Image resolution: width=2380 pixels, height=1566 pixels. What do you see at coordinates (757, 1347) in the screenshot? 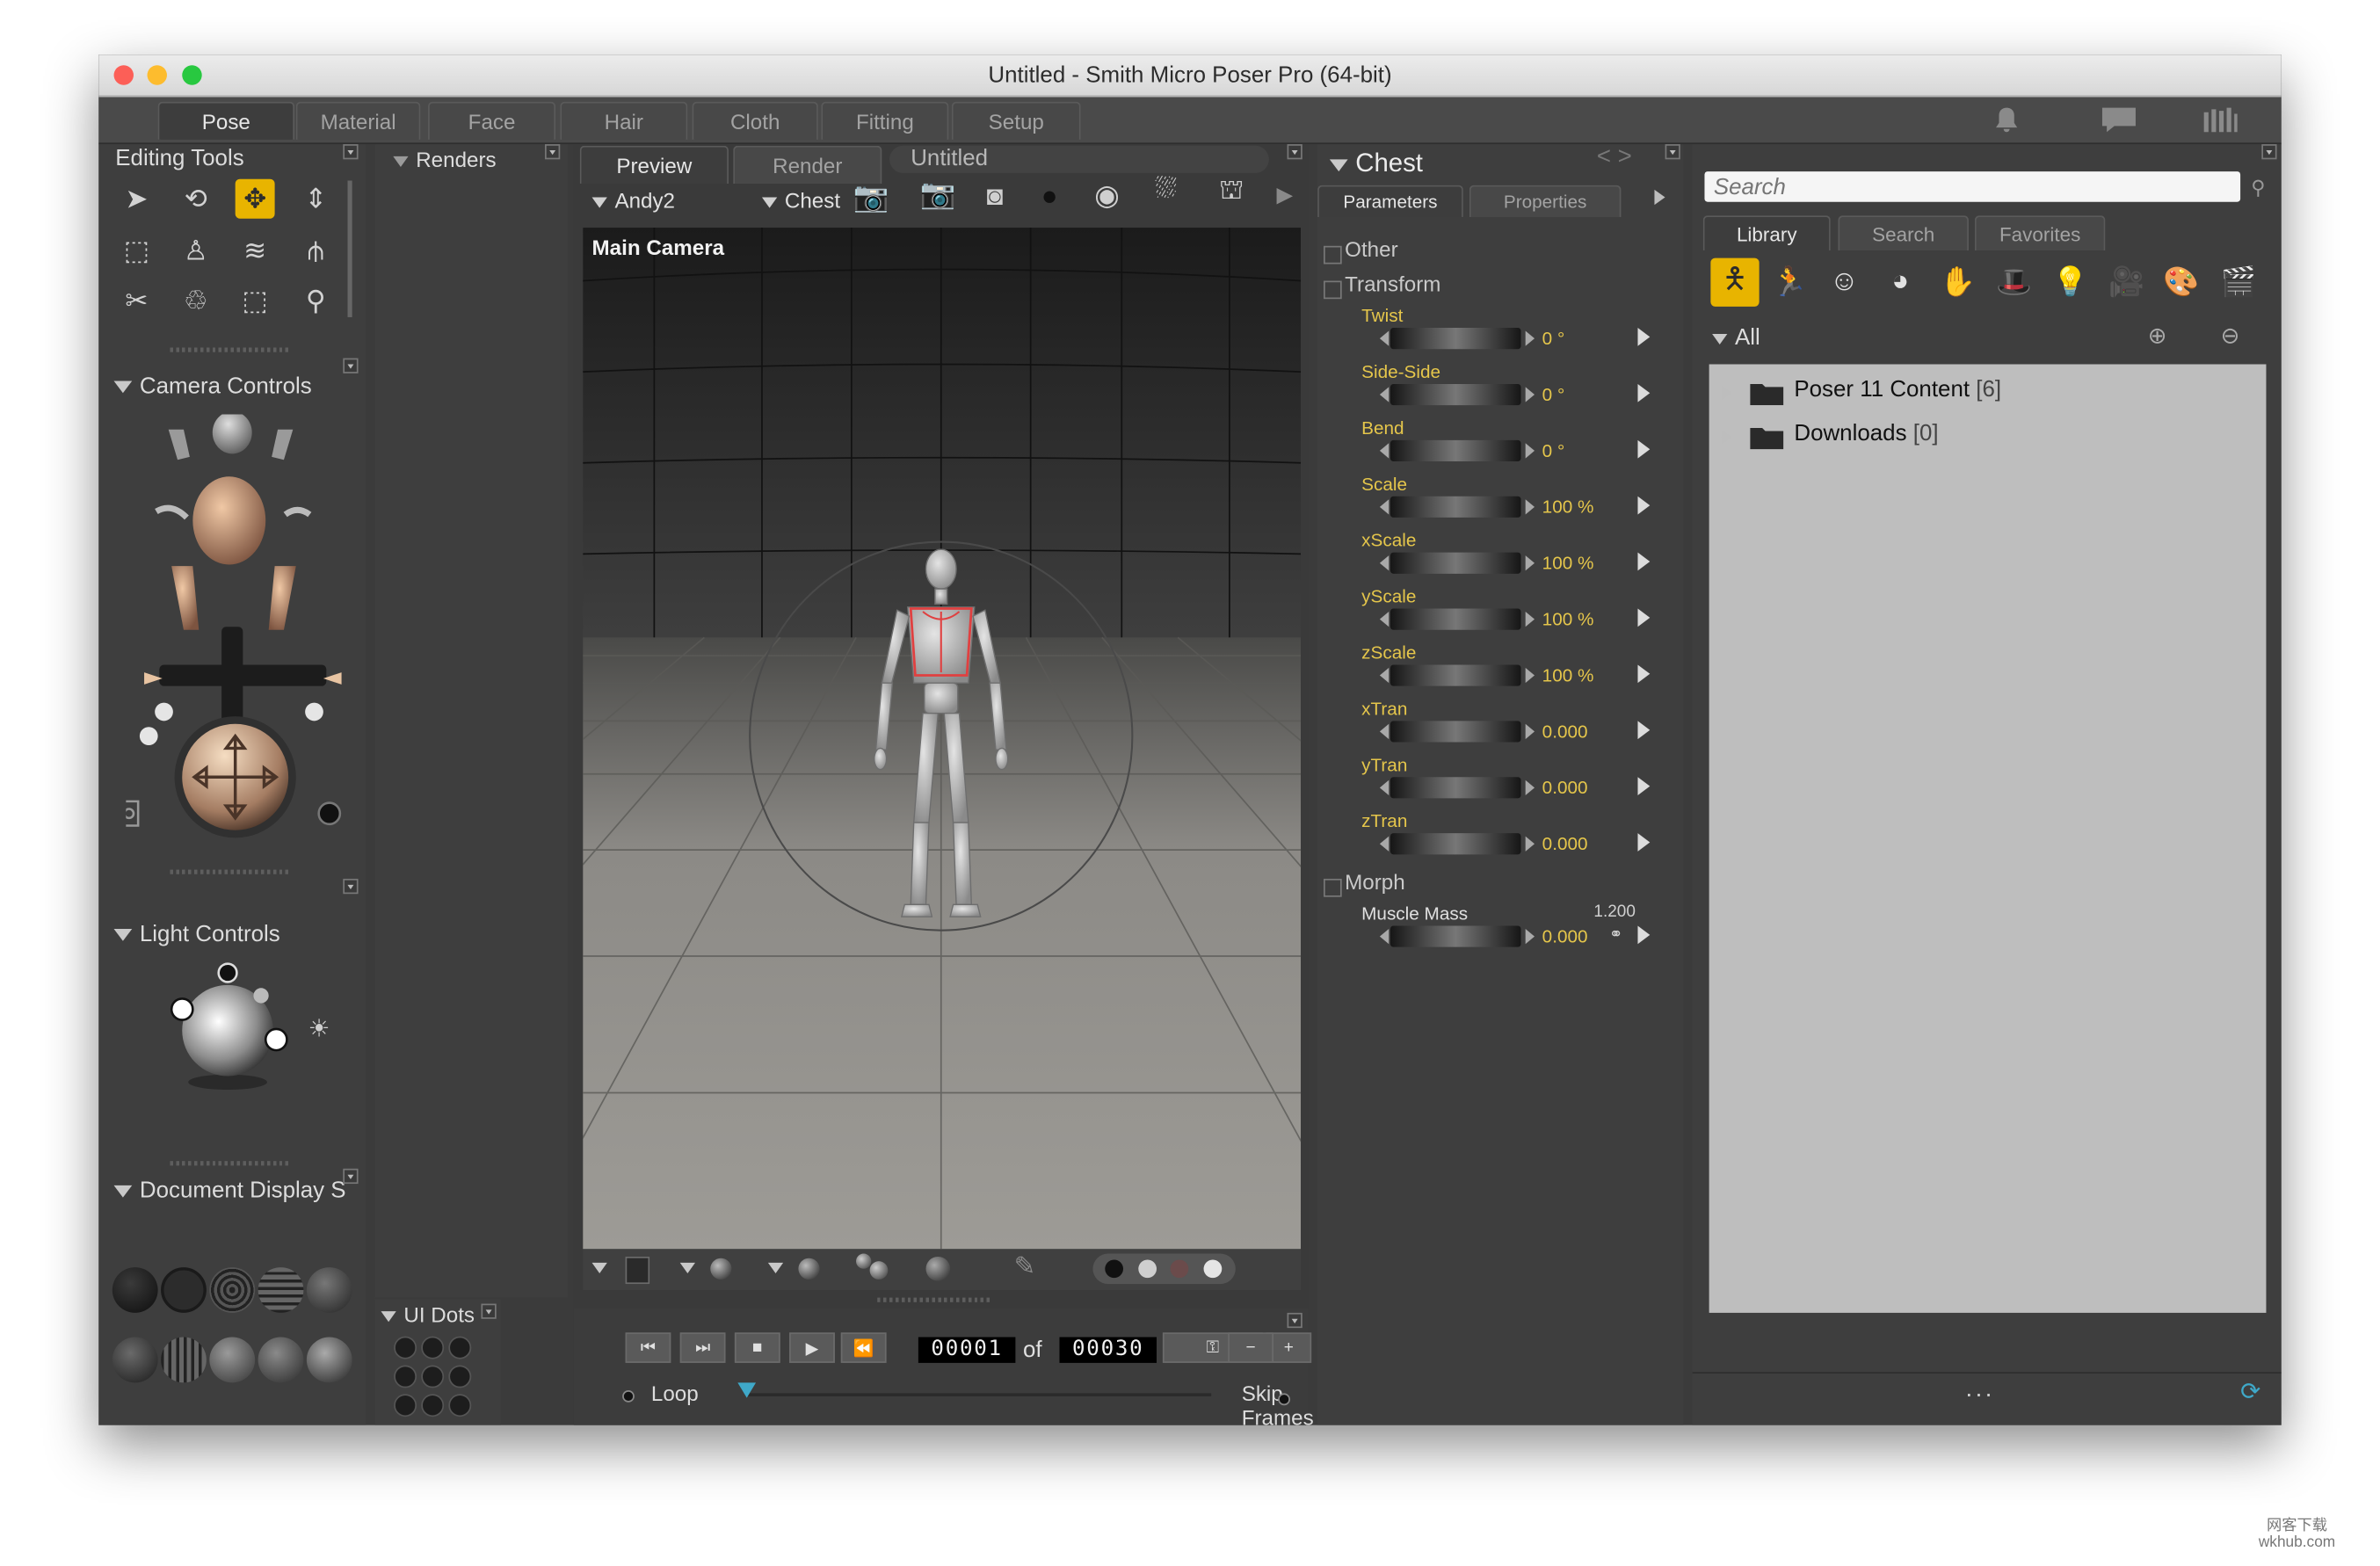
I see `stop-button: ■` at bounding box center [757, 1347].